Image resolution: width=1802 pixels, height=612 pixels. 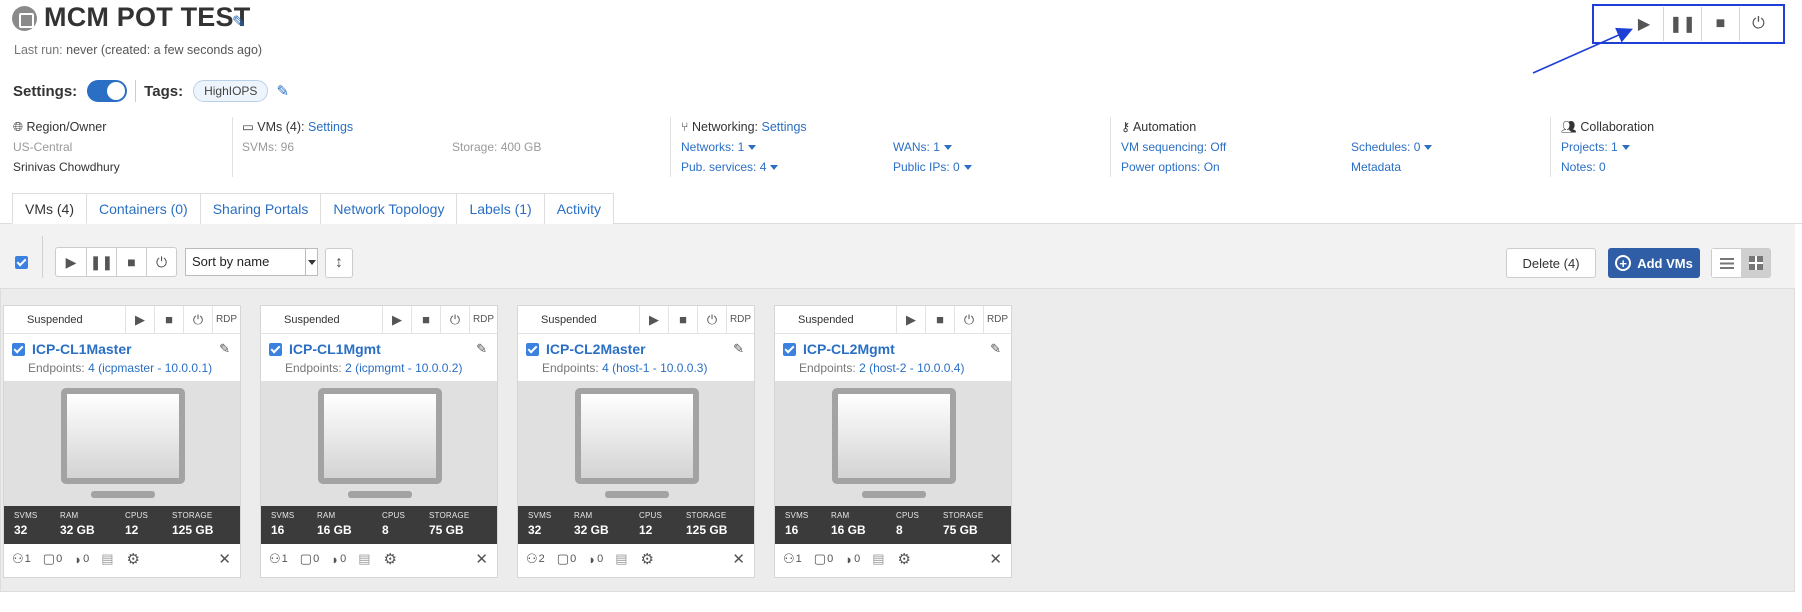 I want to click on tab-activity: Activity, so click(x=579, y=208).